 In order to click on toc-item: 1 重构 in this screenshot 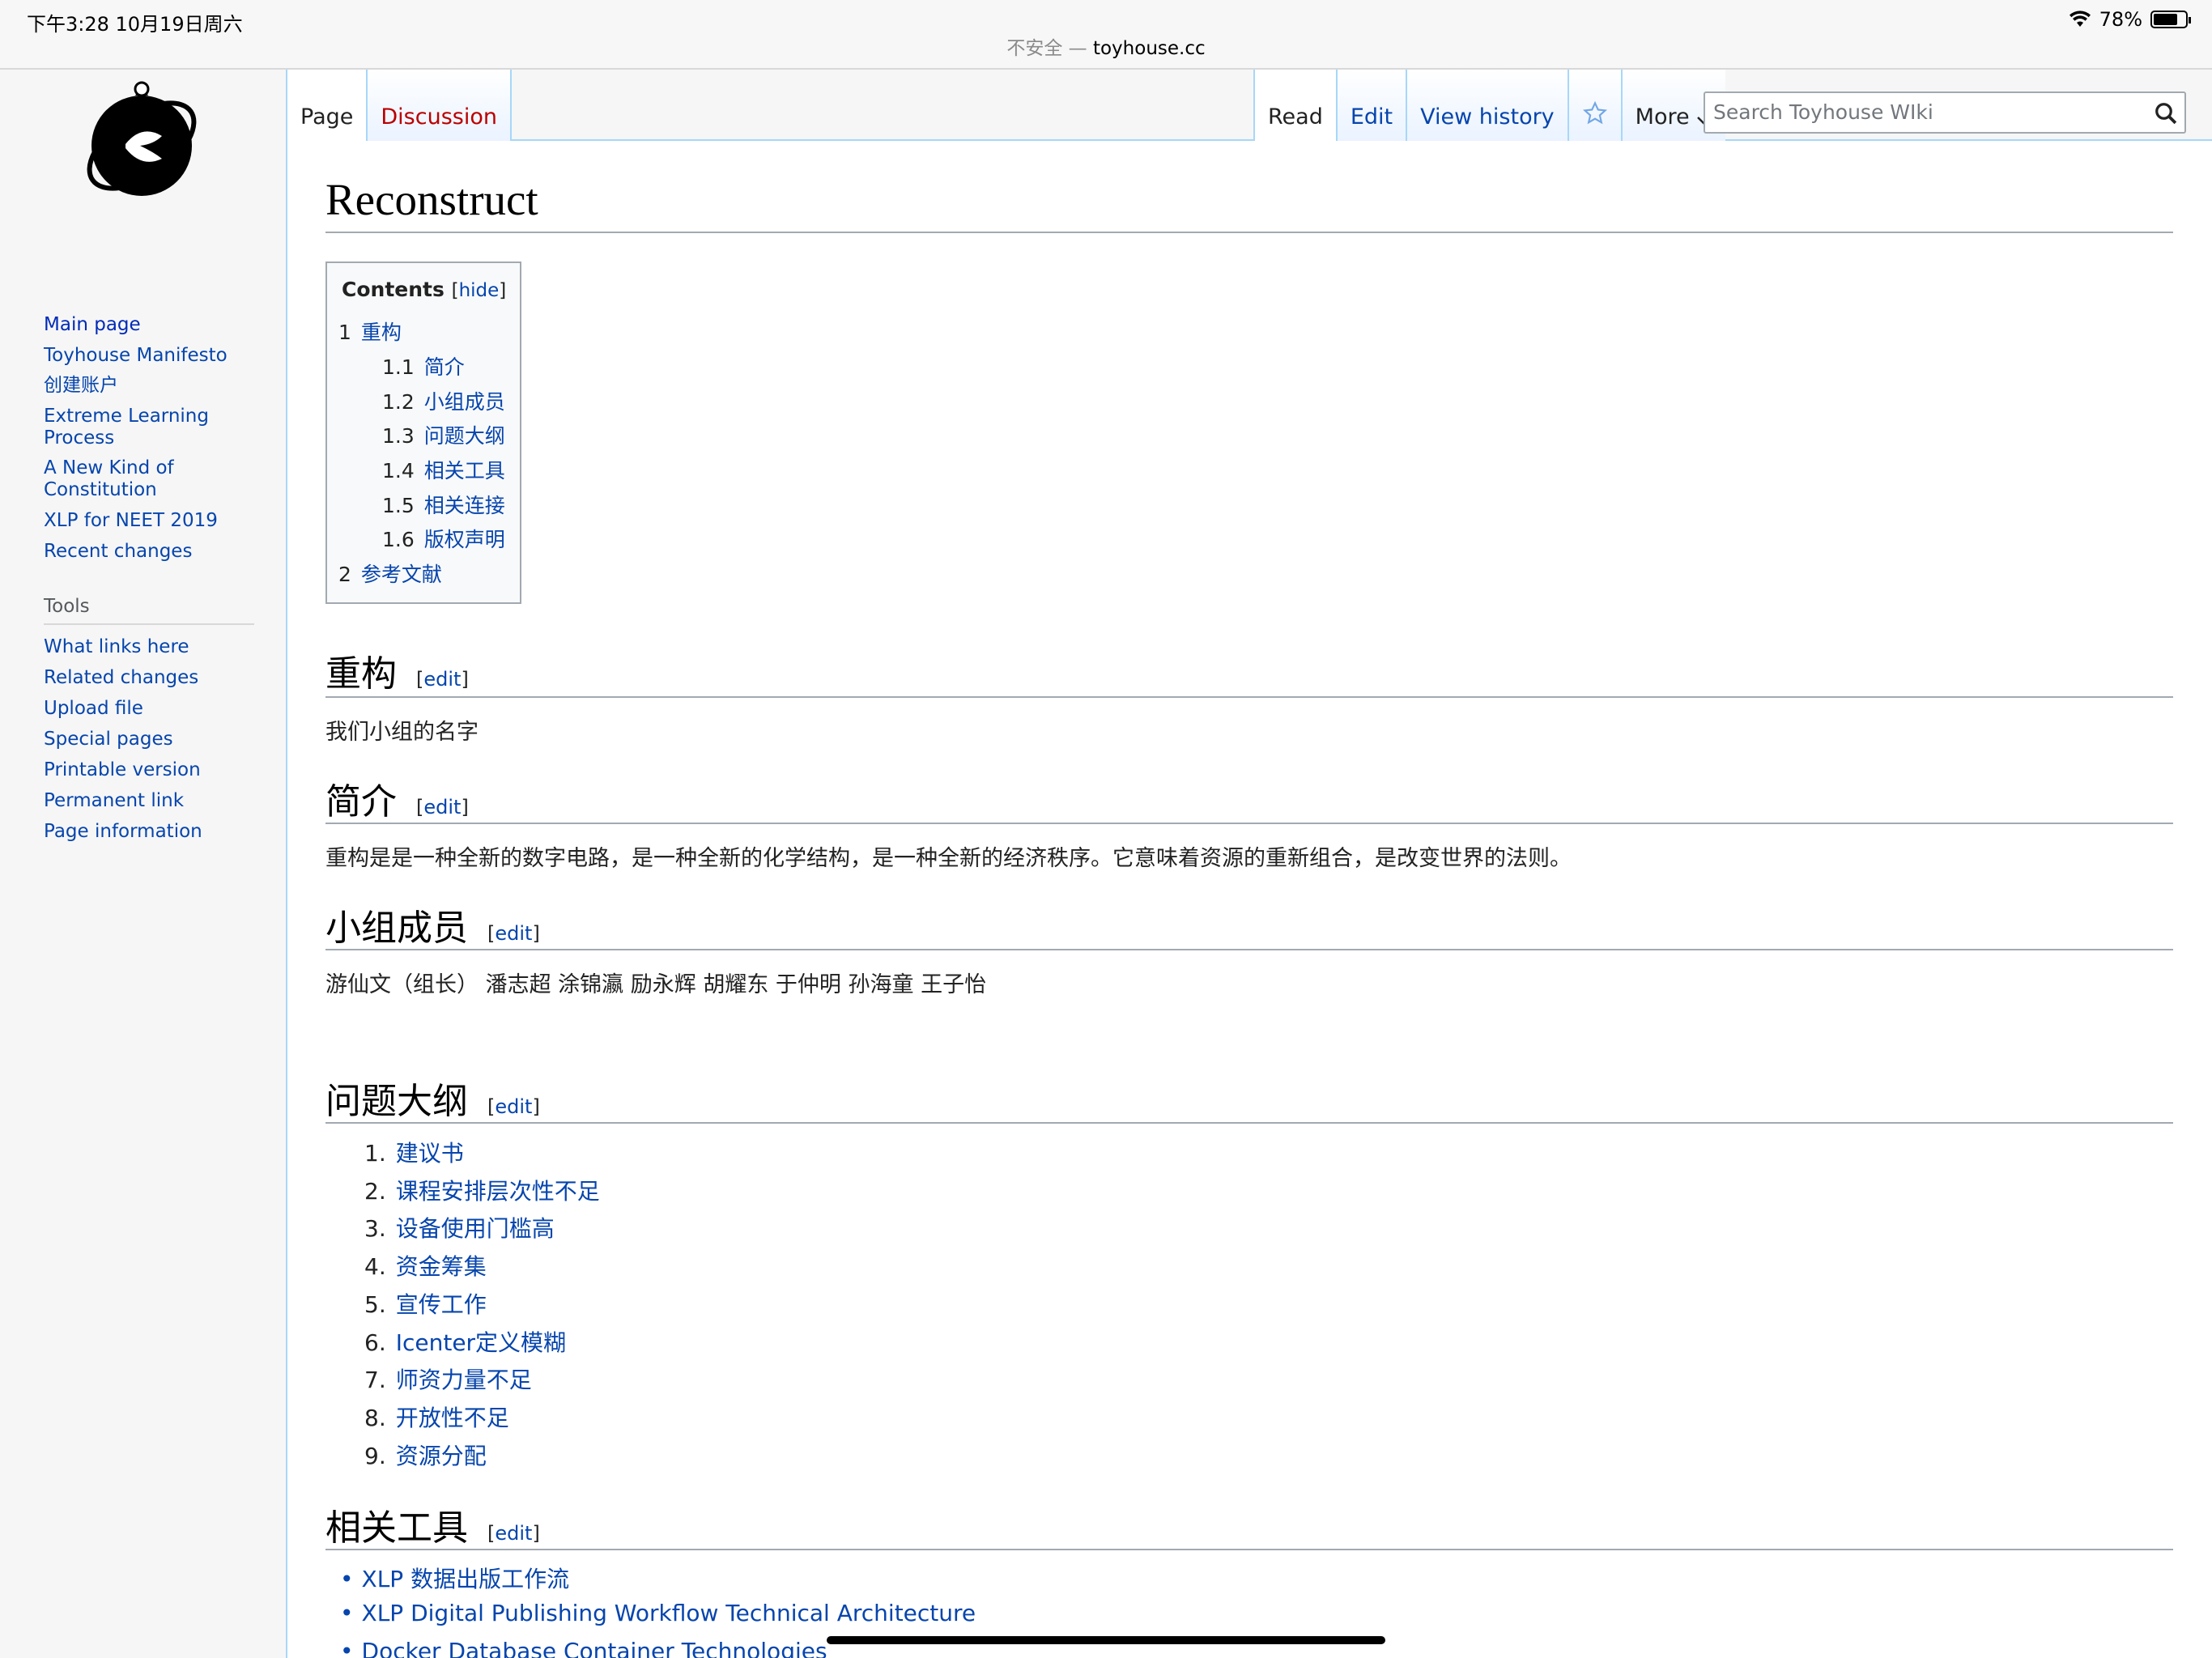, I will do `click(370, 331)`.